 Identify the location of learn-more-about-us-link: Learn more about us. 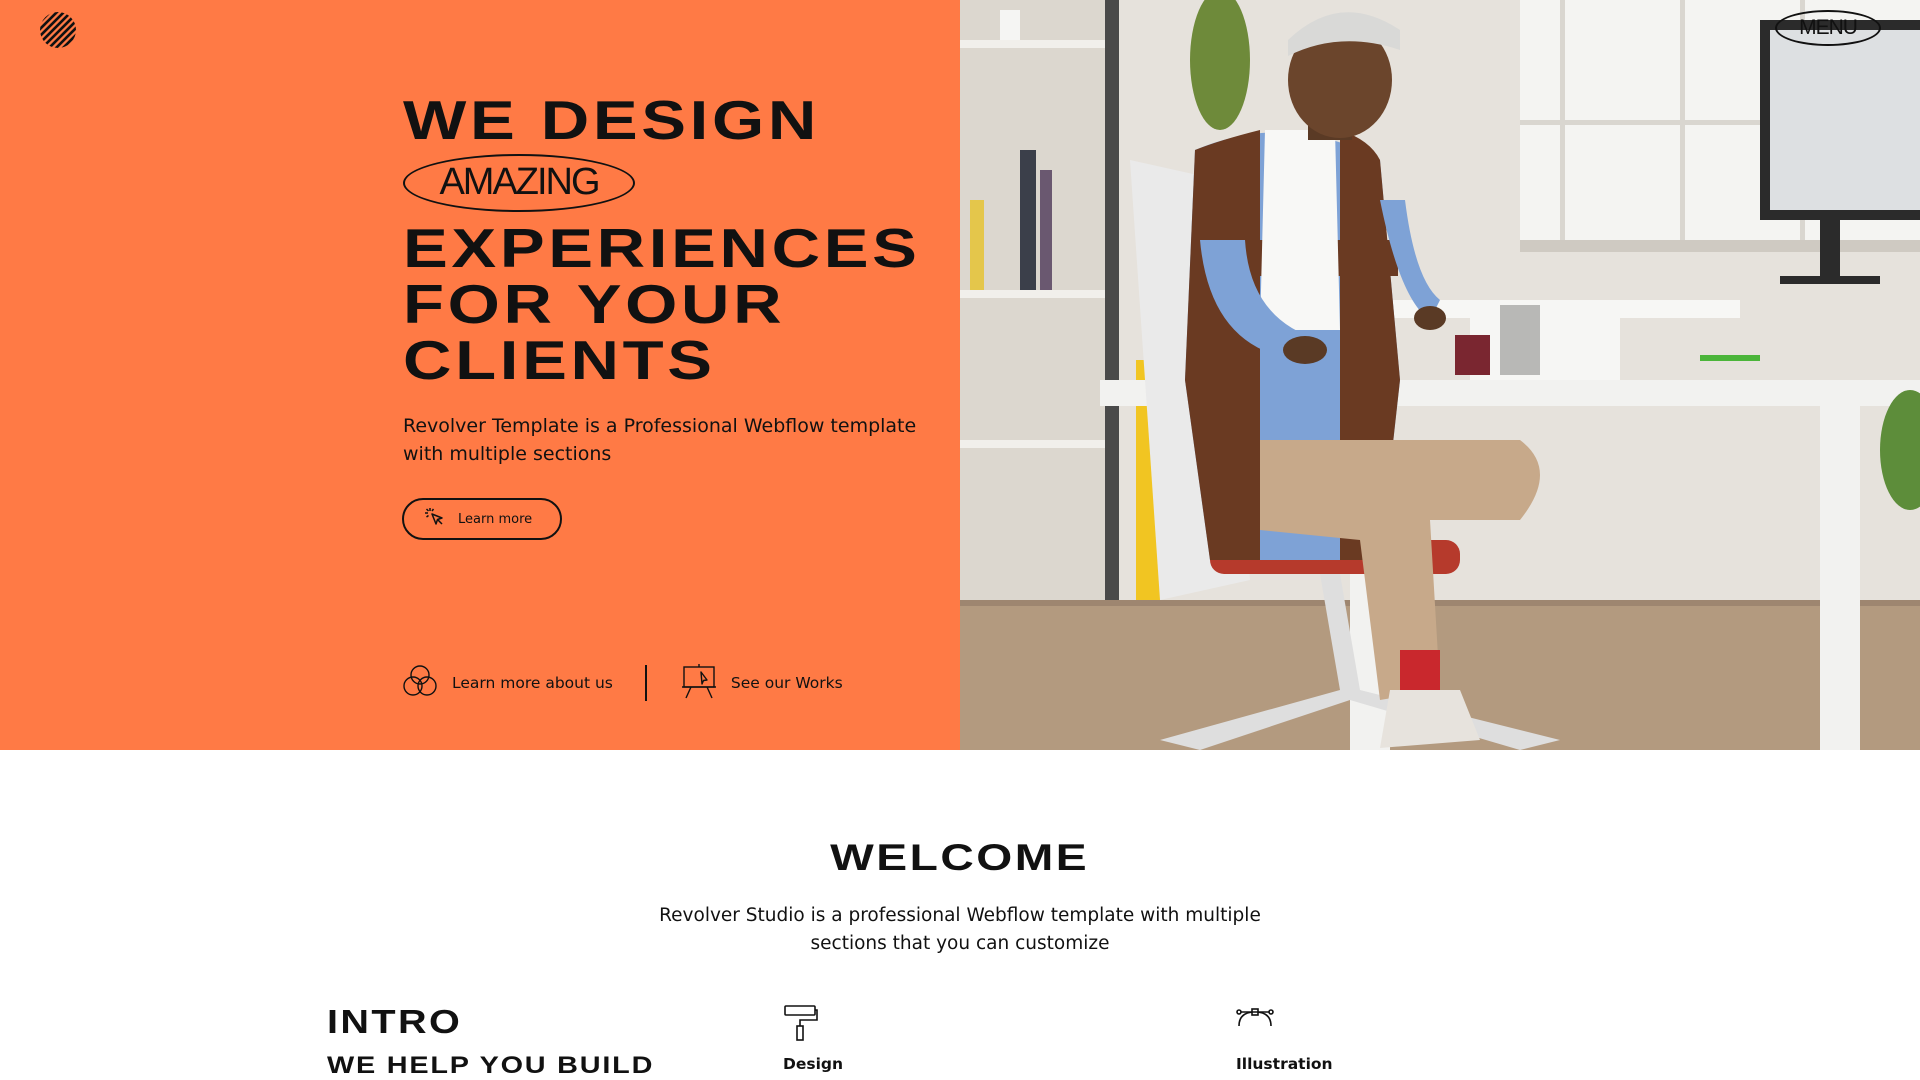
(507, 683).